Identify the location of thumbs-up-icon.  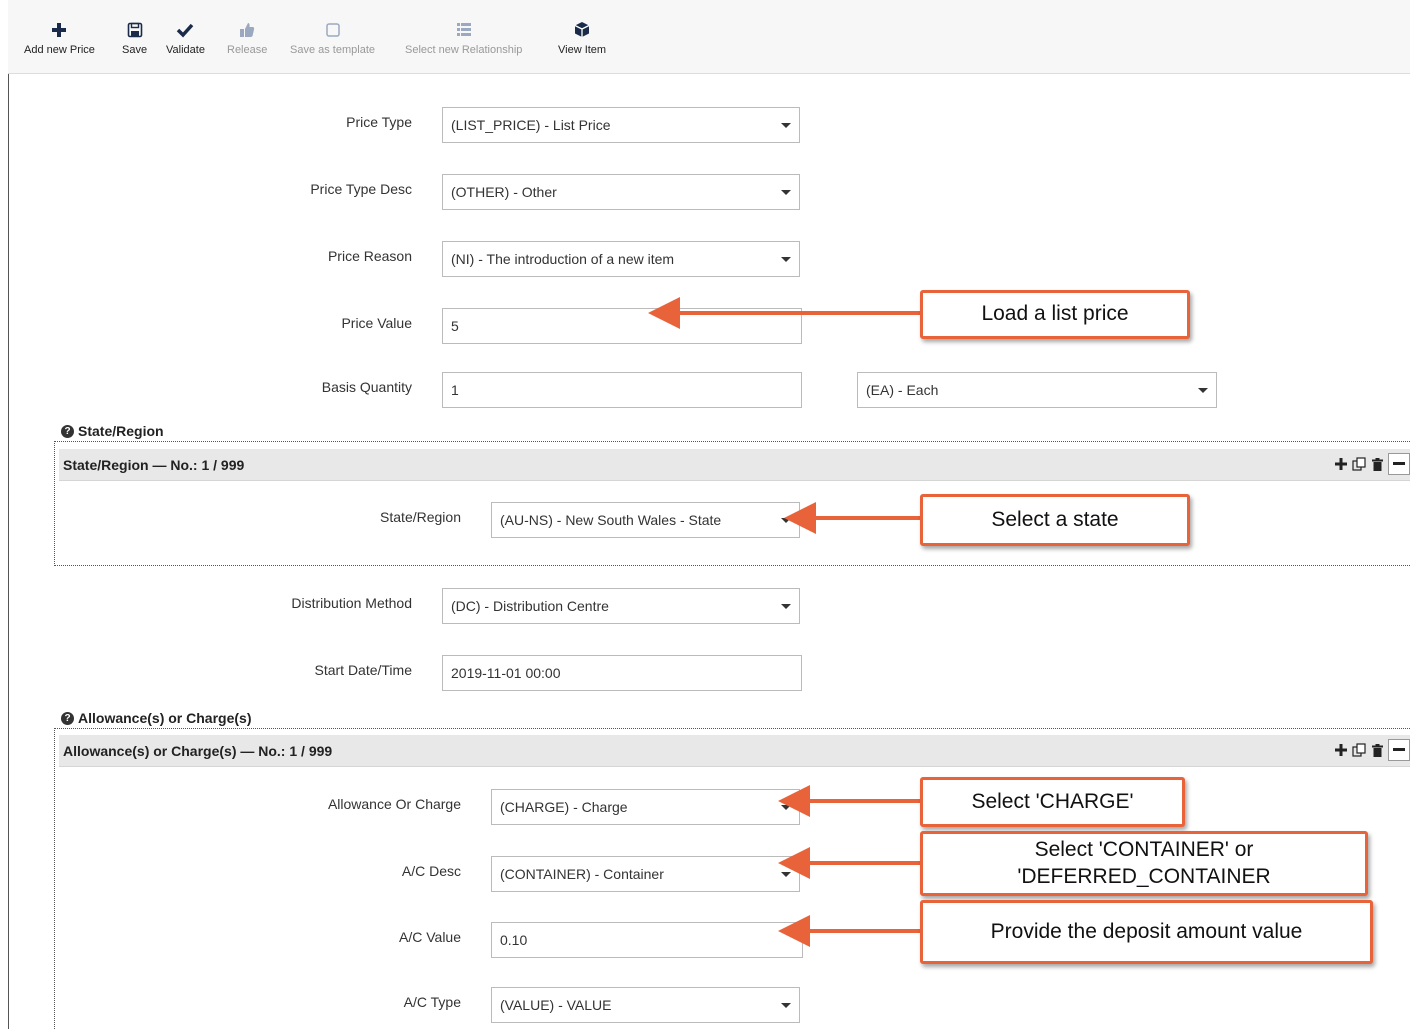
(247, 31).